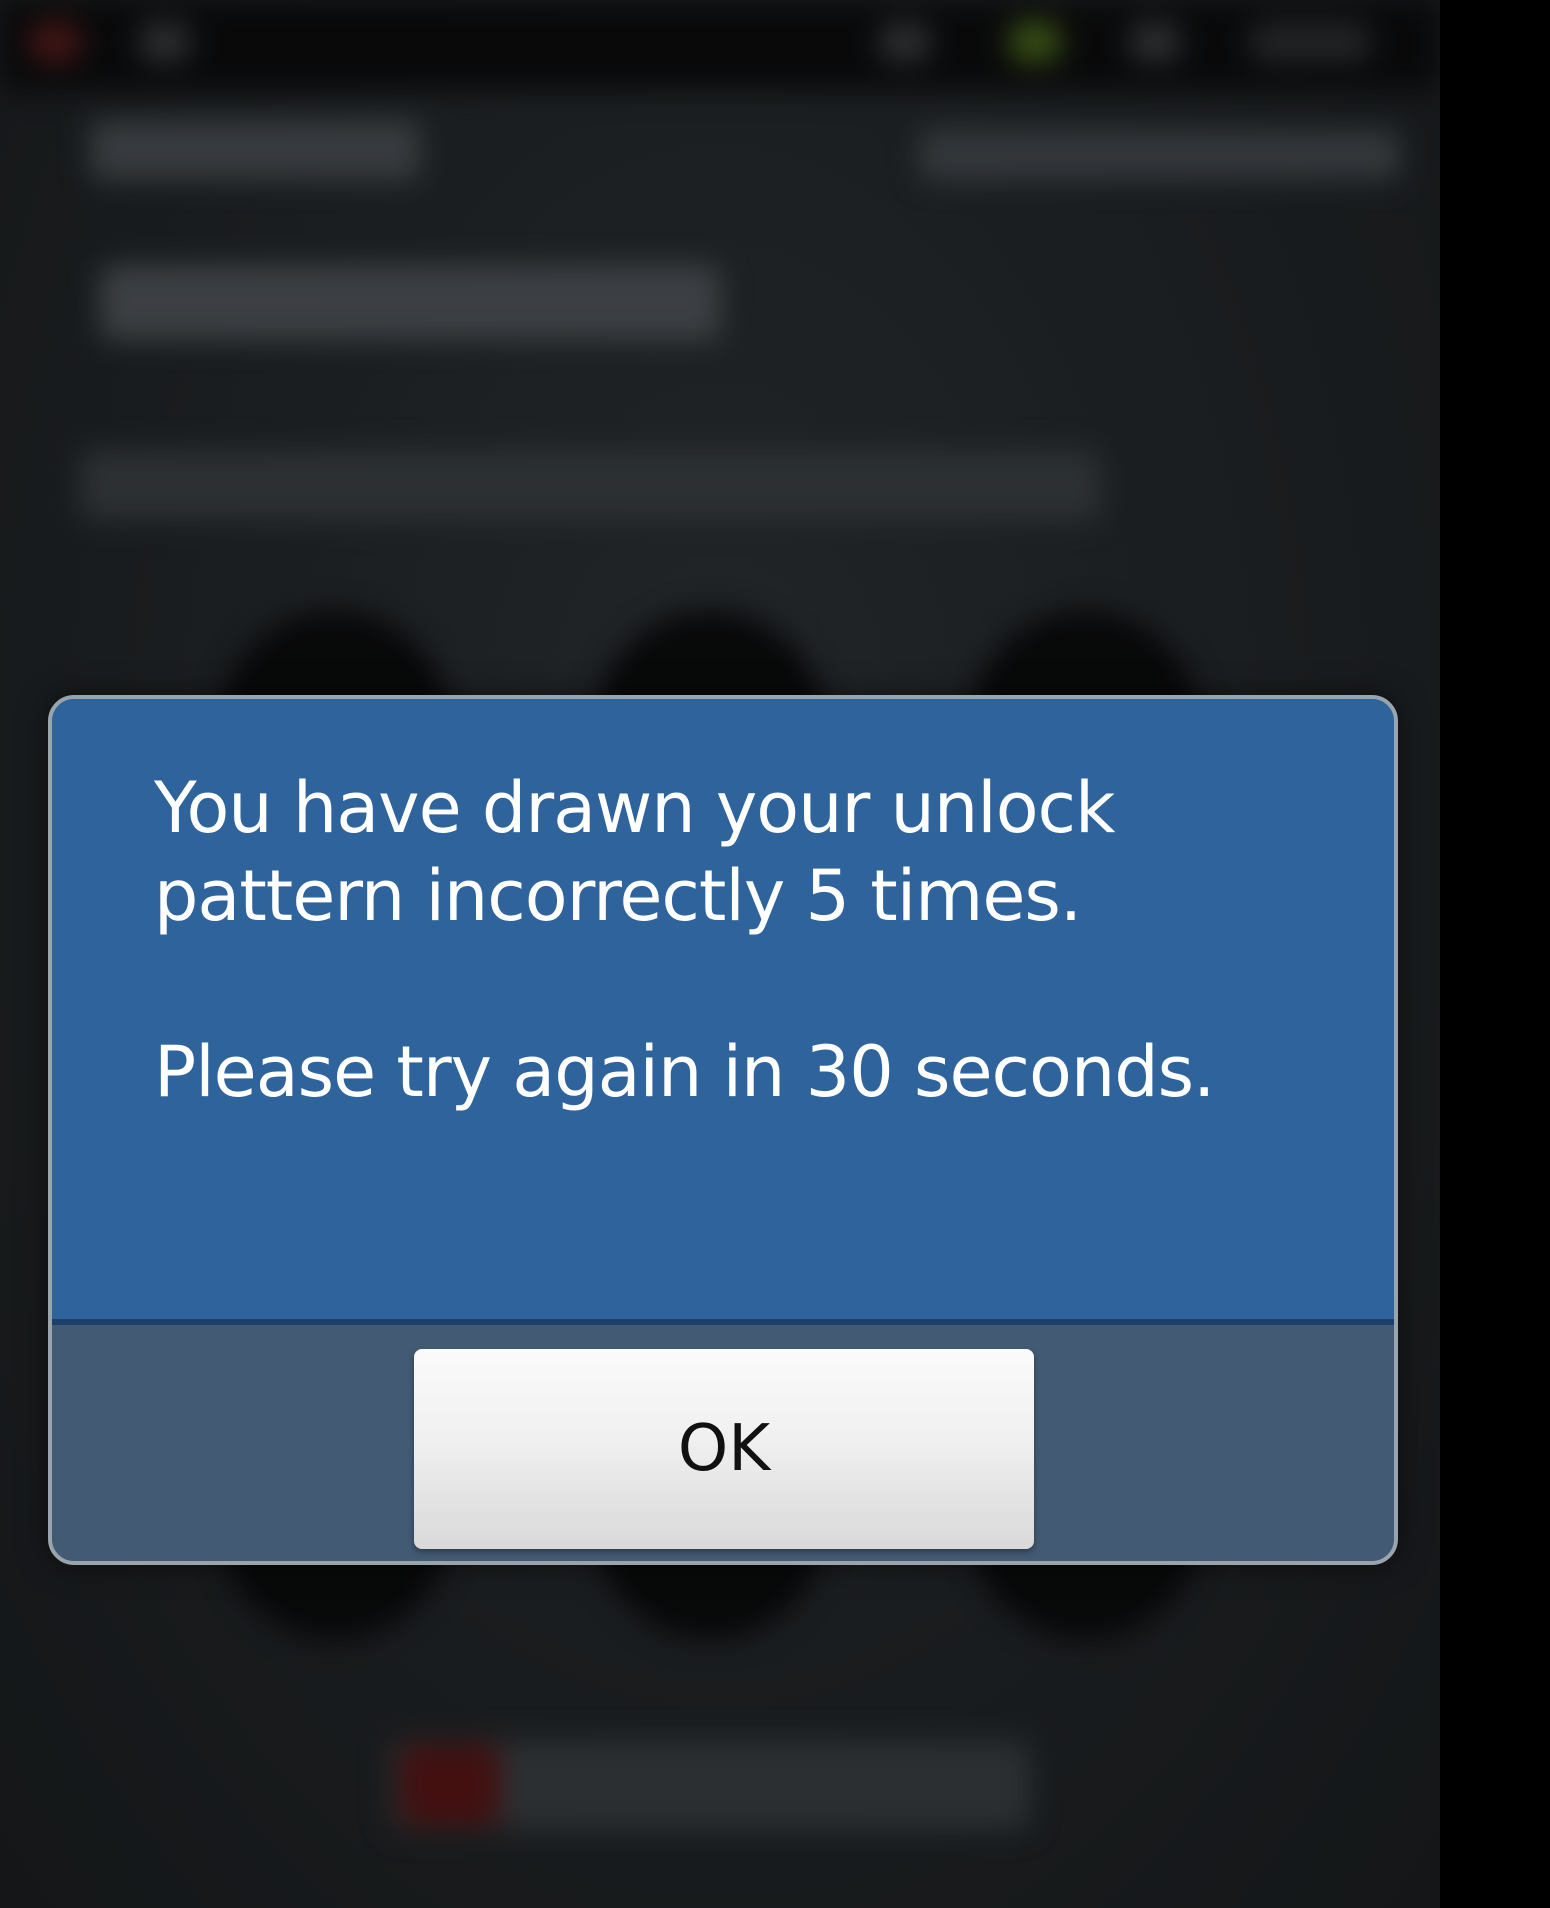 The image size is (1550, 1908). I want to click on message-retry: Please try again in 30 seconds., so click(684, 1072).